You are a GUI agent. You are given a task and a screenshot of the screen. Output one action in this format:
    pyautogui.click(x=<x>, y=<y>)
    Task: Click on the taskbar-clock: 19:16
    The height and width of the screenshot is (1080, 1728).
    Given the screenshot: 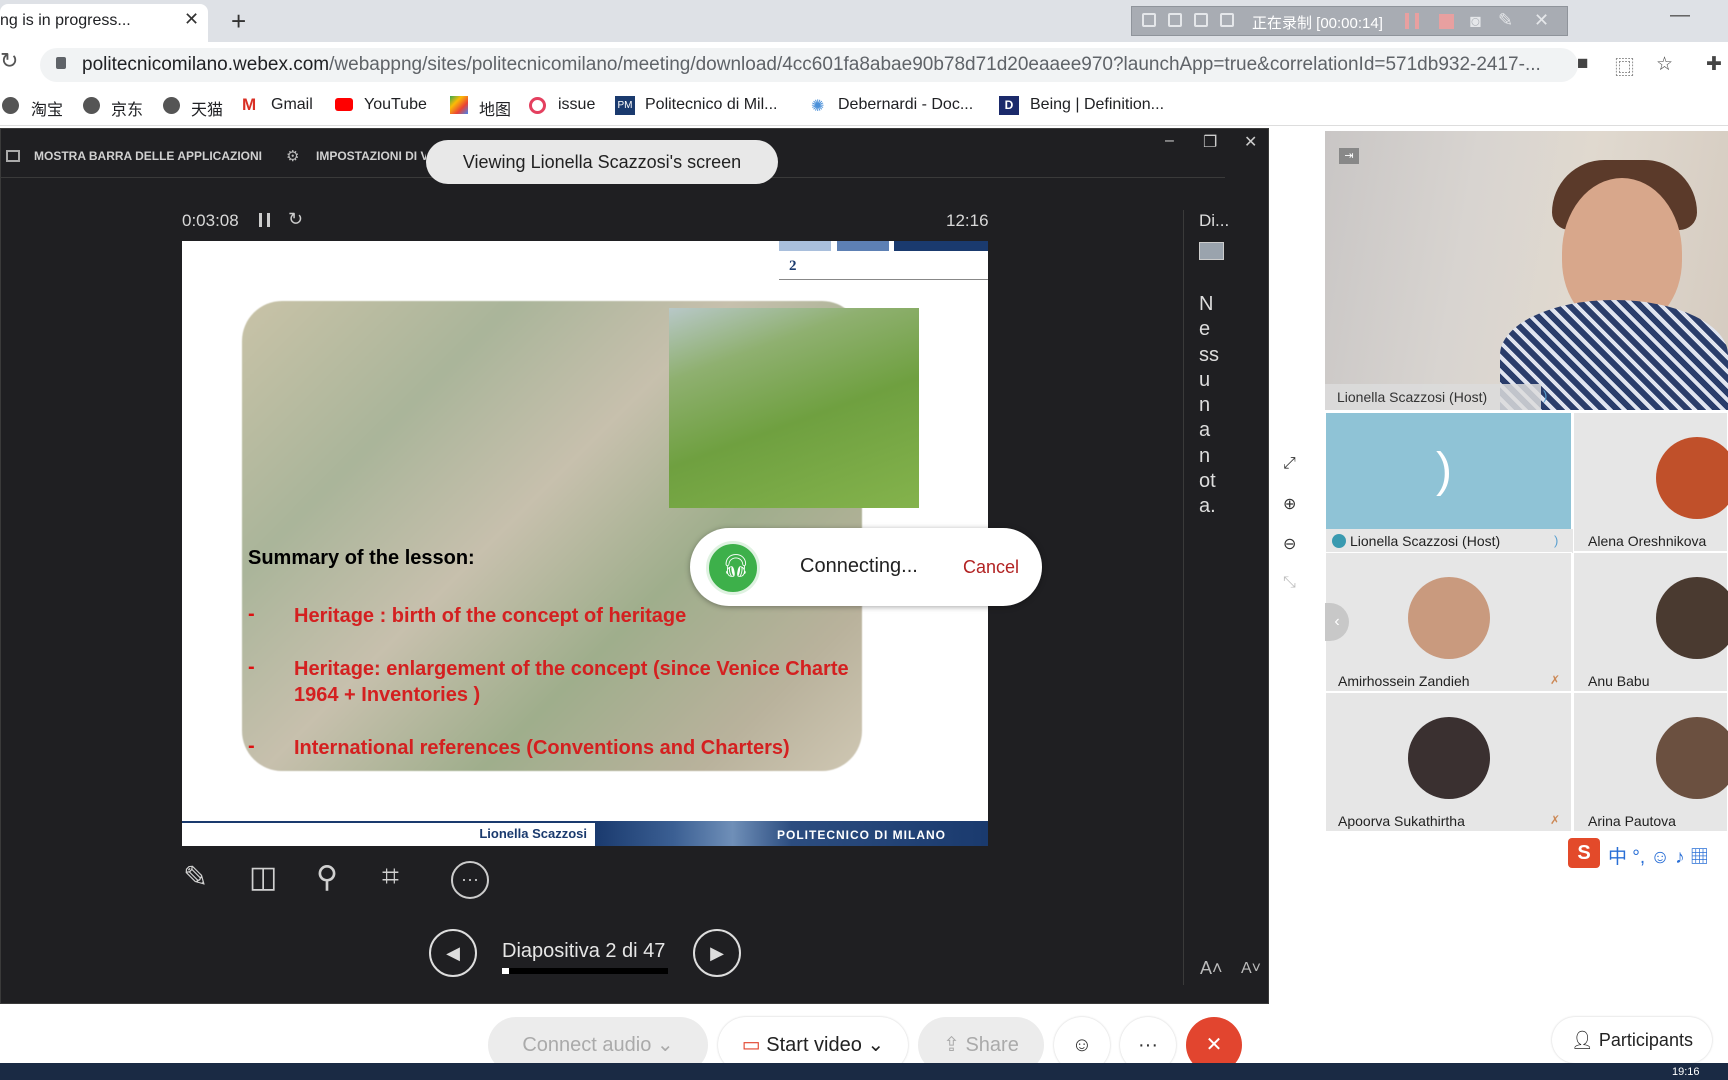 What is the action you would take?
    pyautogui.click(x=1686, y=1072)
    